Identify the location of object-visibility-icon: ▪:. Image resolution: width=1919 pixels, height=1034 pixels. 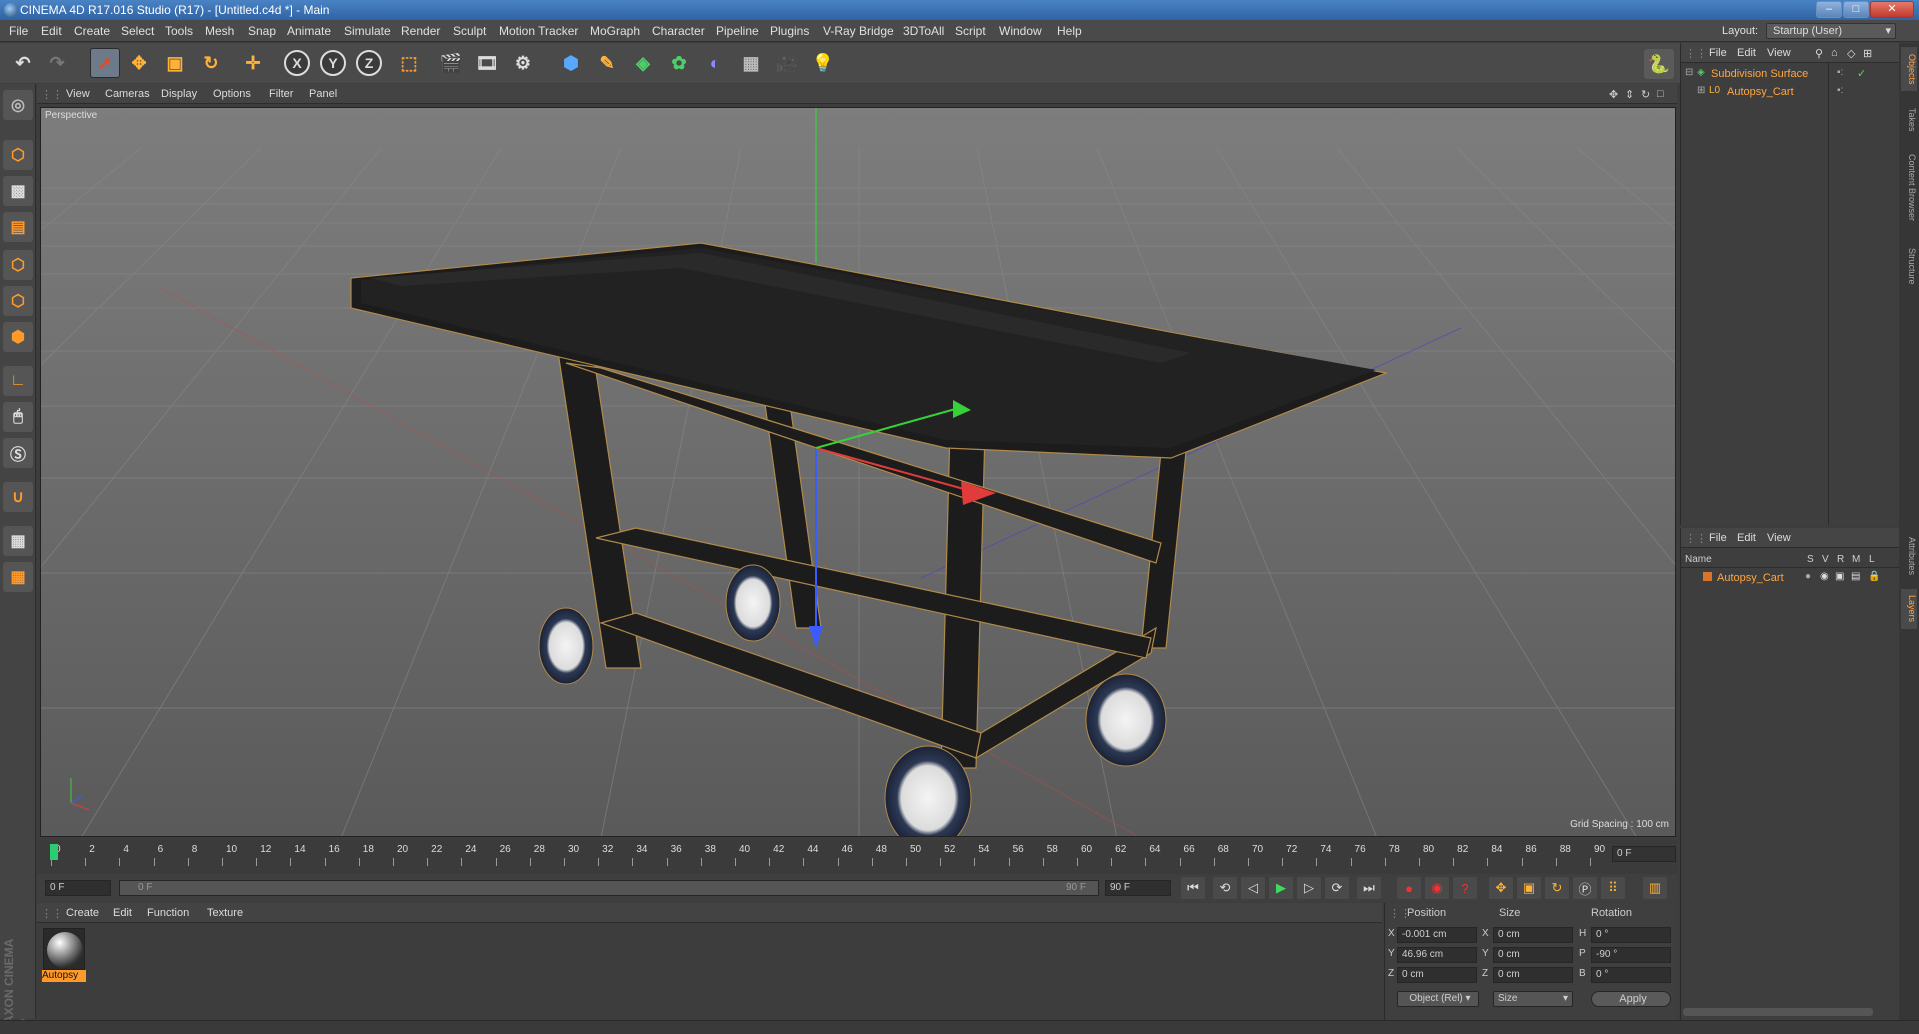
(1840, 90).